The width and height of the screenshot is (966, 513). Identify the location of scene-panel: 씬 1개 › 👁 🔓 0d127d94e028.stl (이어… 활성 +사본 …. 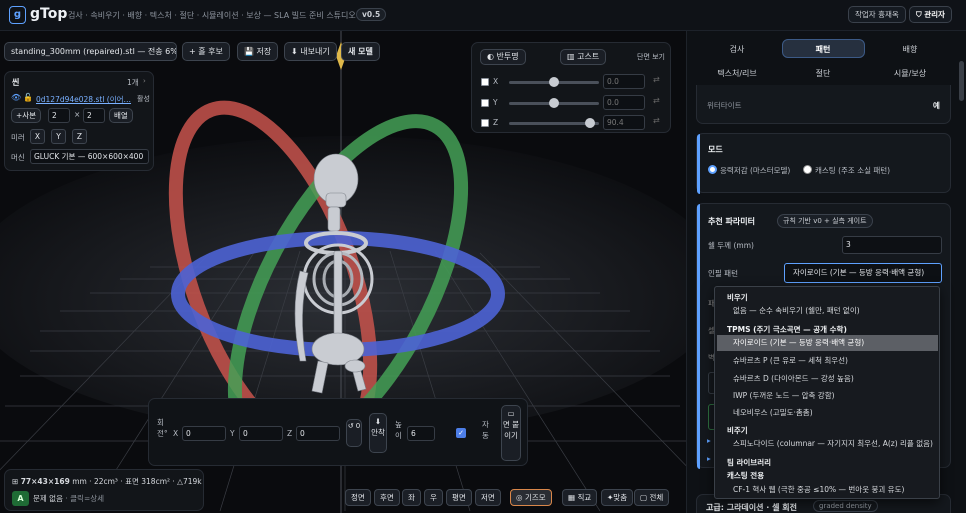
(79, 121).